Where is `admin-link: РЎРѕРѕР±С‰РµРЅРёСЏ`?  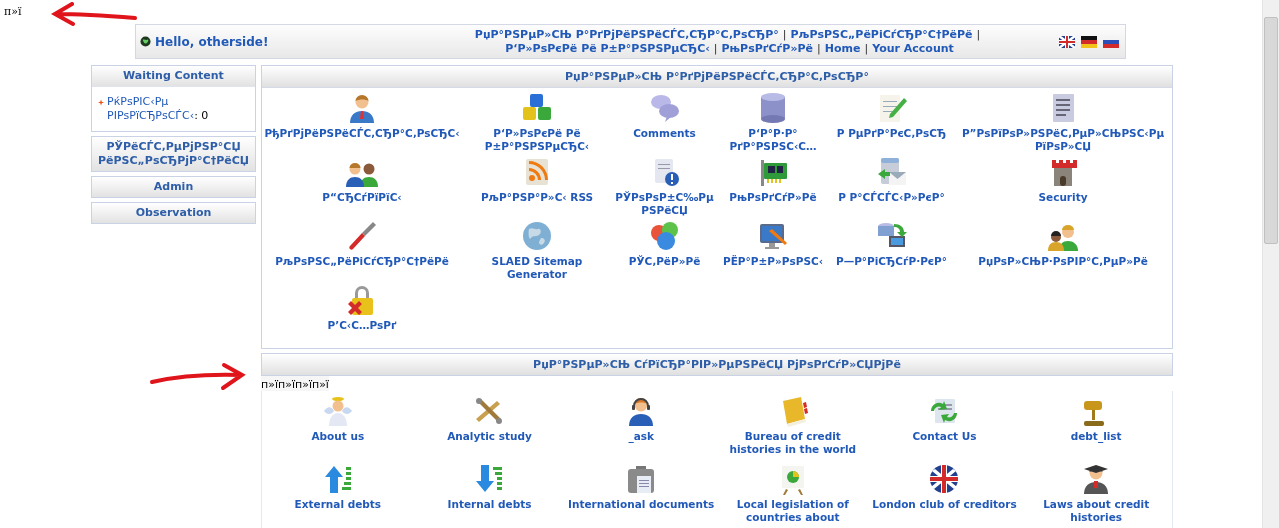 admin-link: РЎРѕРѕР±С‰РµРЅРёСЏ is located at coordinates (664, 188).